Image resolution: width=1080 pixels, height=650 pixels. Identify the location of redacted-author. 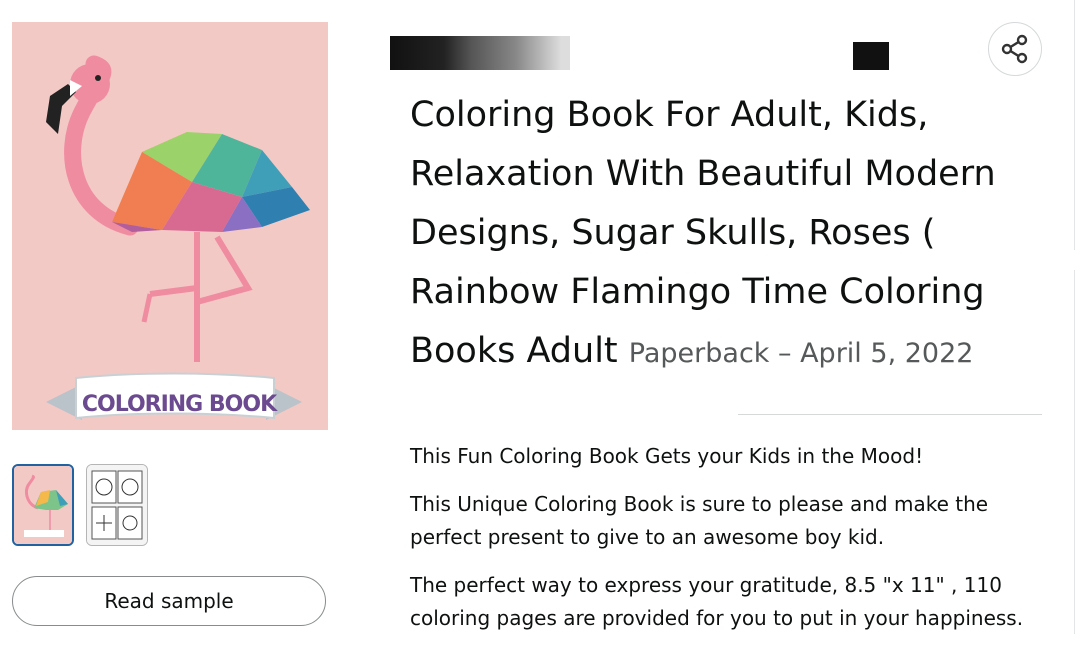
(480, 53).